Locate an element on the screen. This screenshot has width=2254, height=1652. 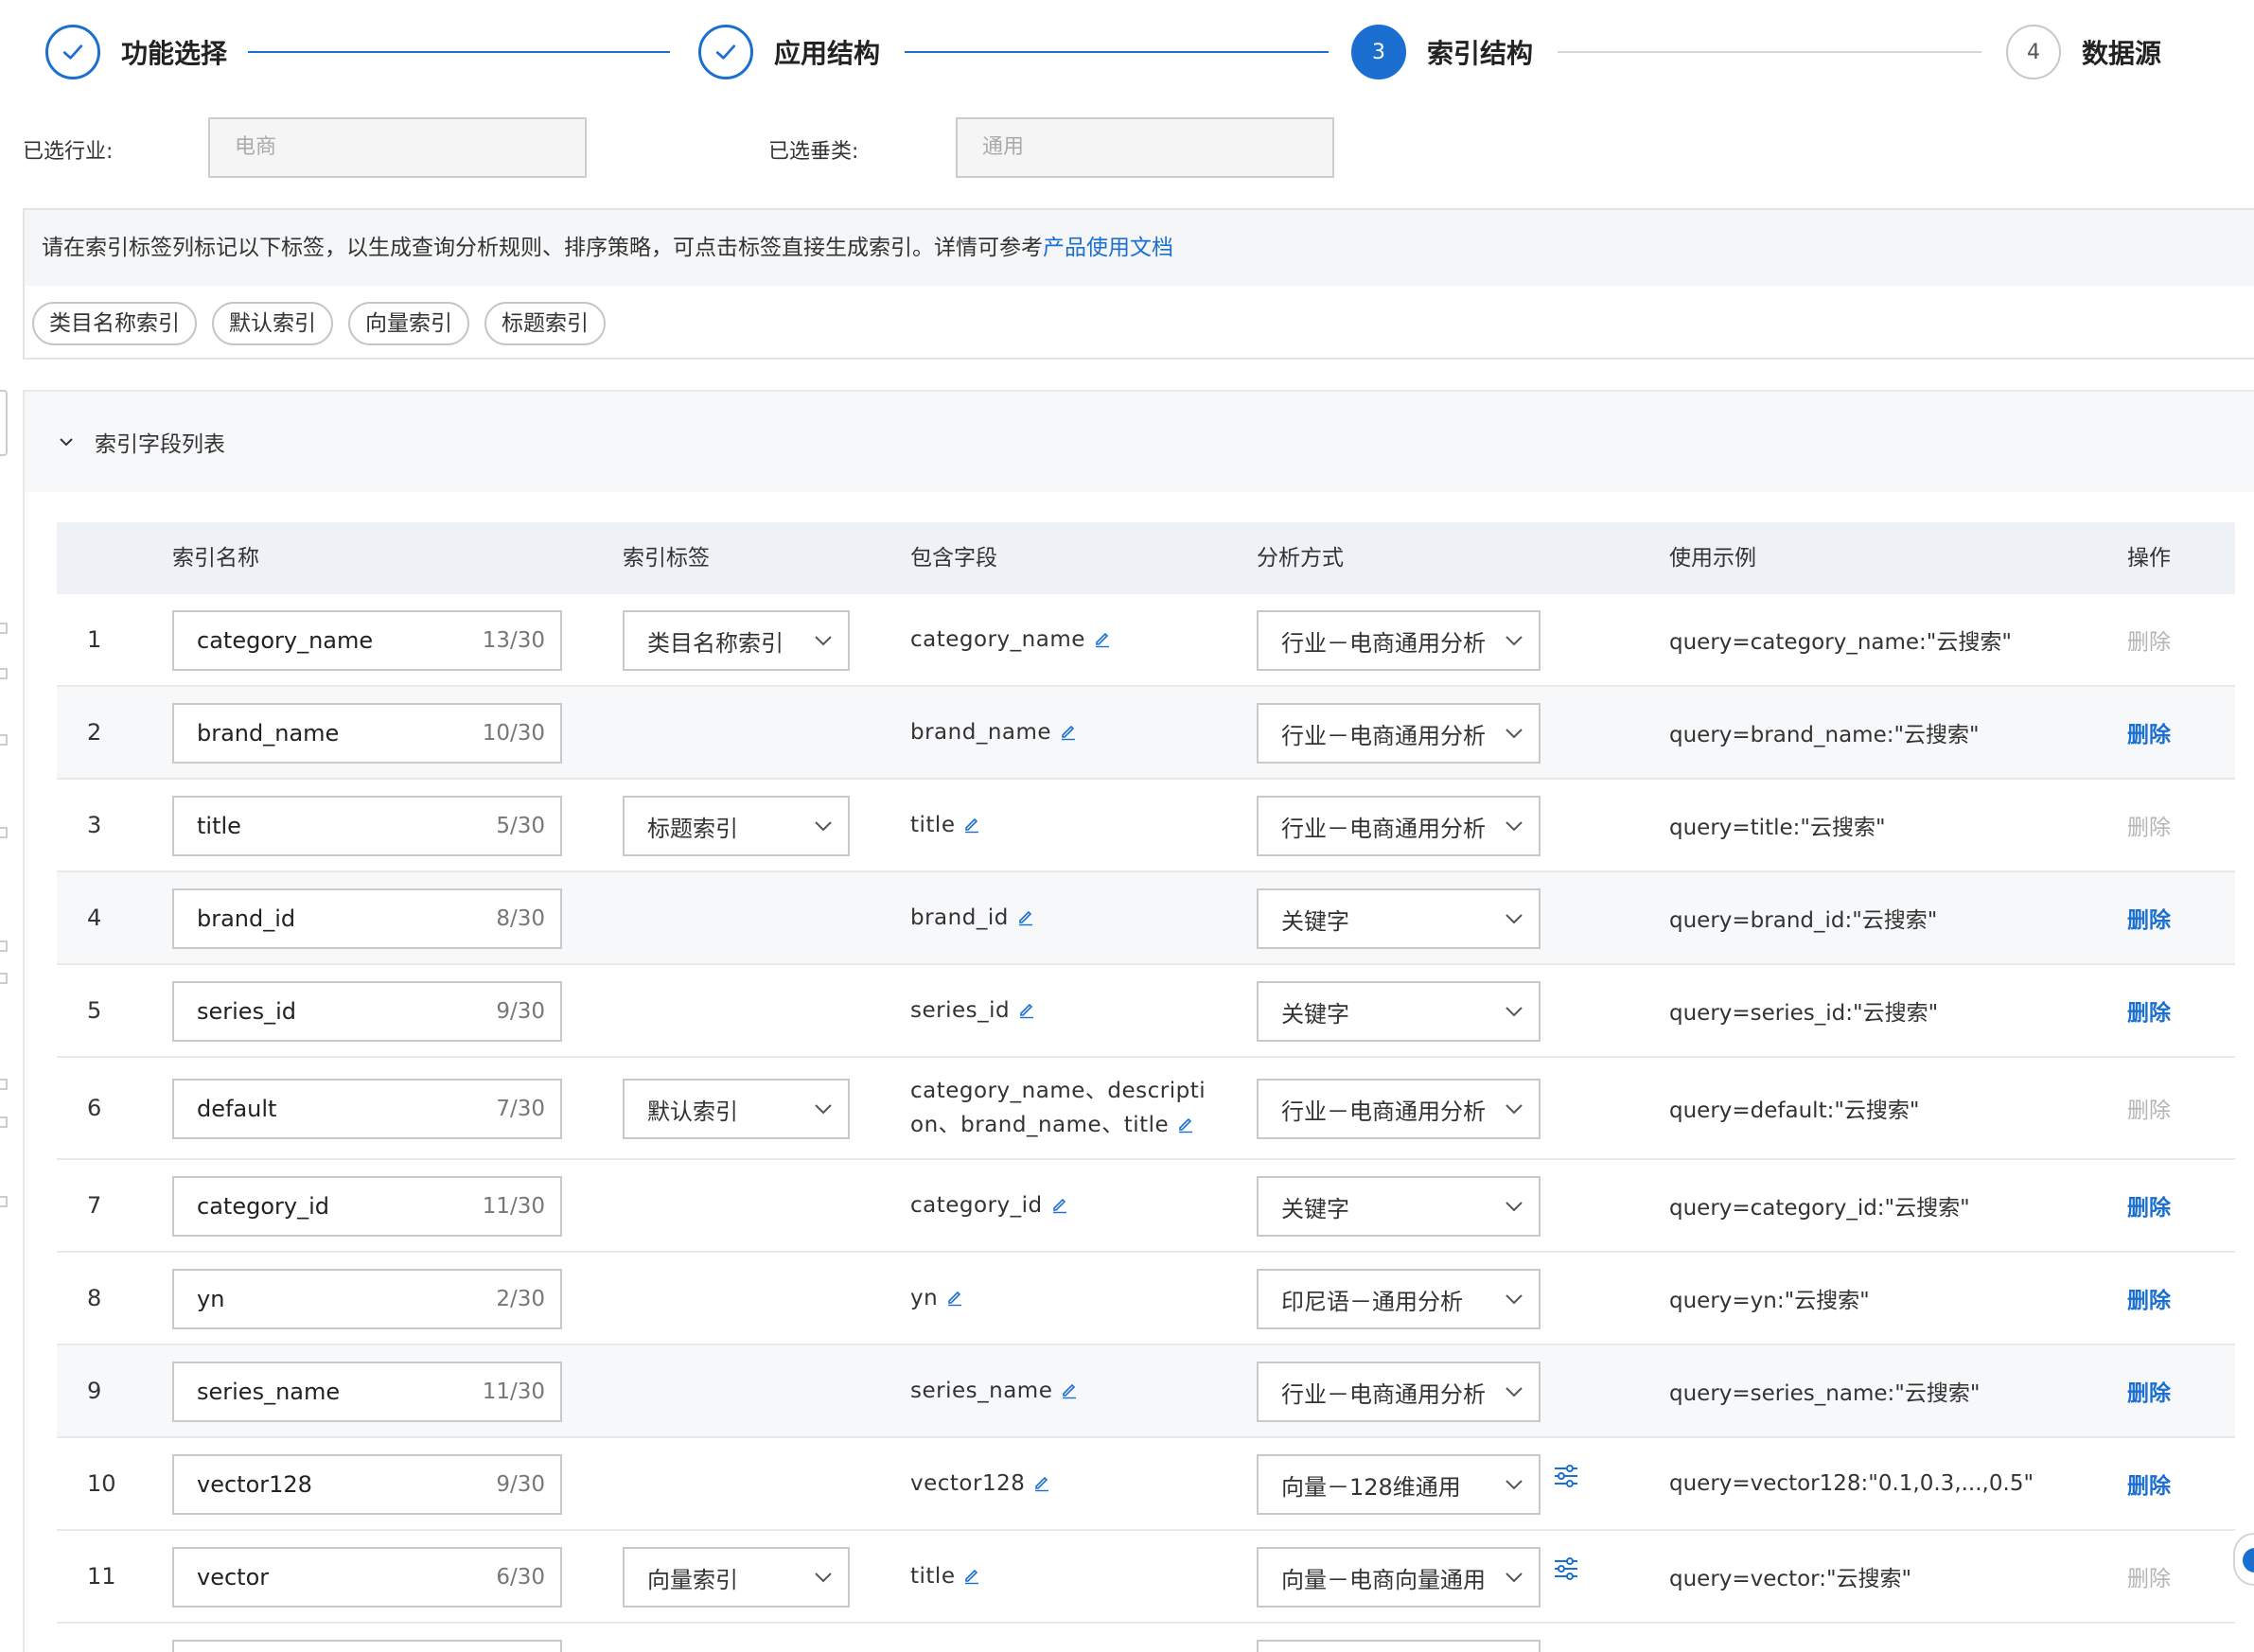
usage-example: query=vector:"云搜索" is located at coordinates (1790, 1579).